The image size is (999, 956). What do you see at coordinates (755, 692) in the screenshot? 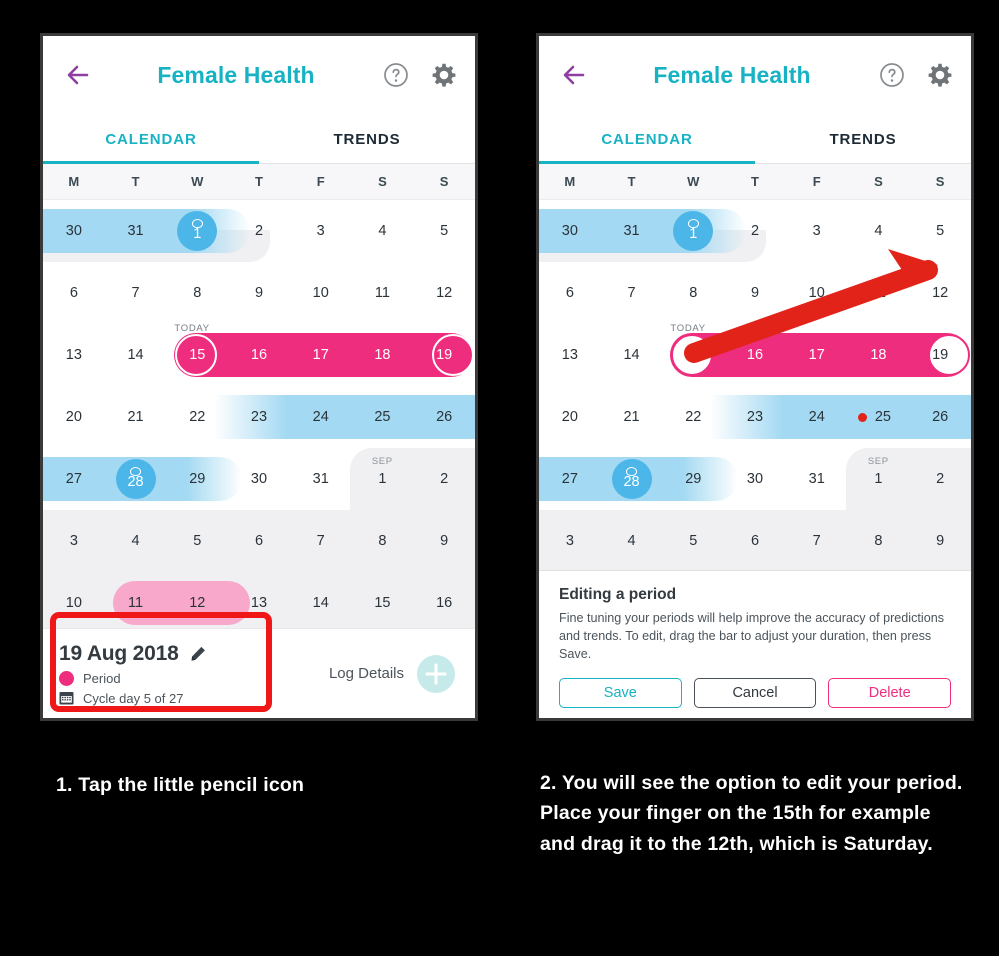
I see `cancel-button: Cancel` at bounding box center [755, 692].